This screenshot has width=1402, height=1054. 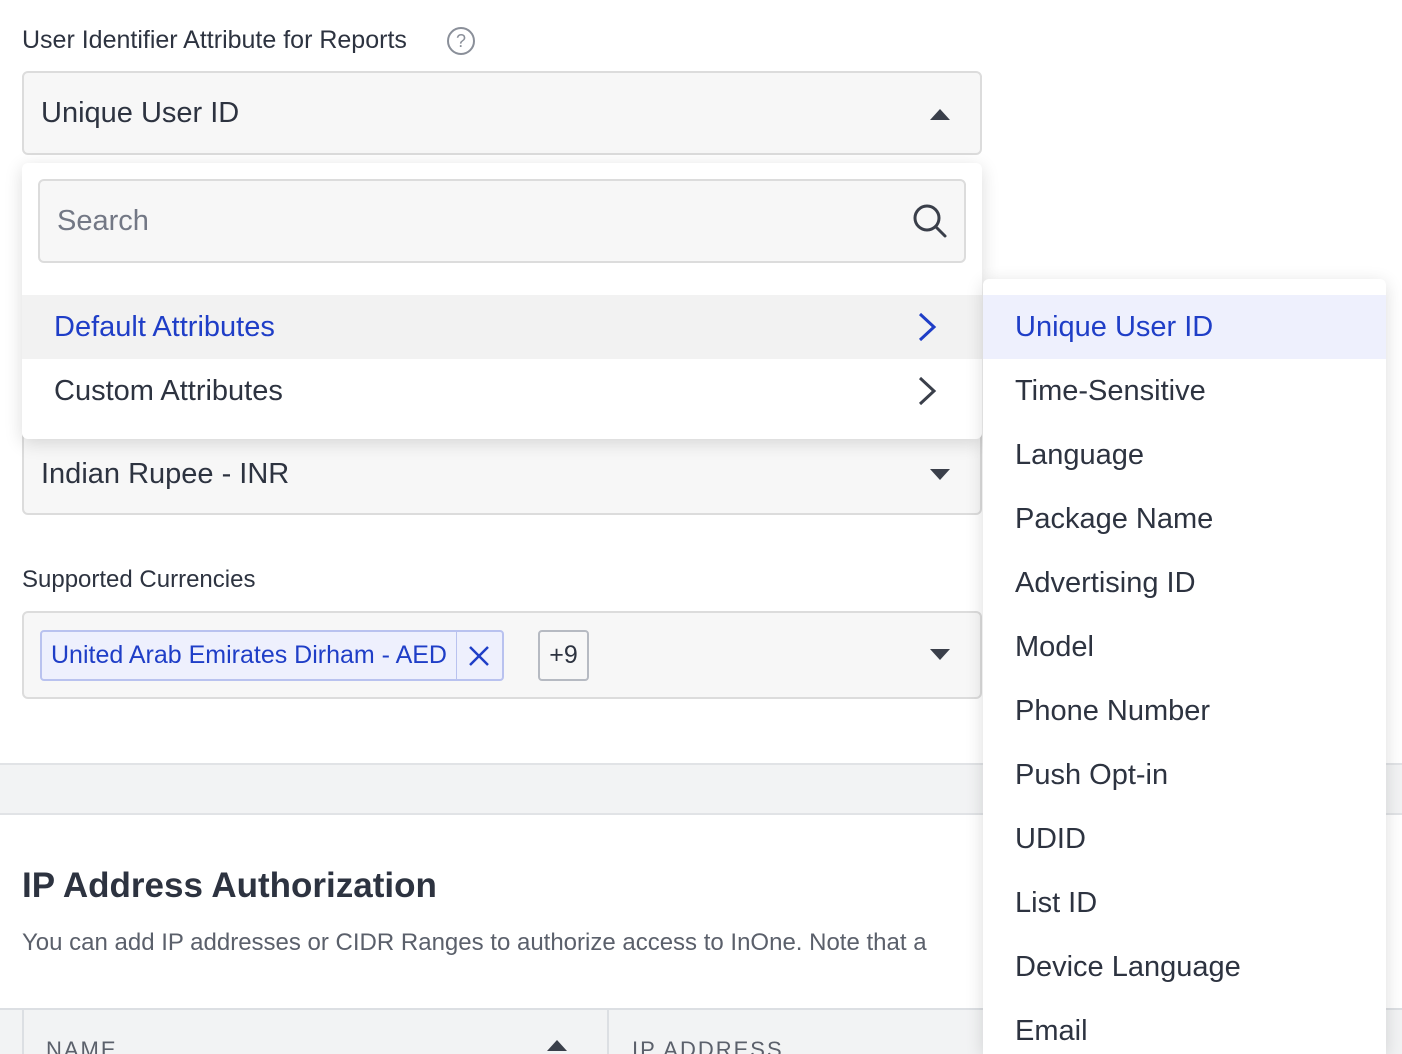 What do you see at coordinates (1184, 839) in the screenshot?
I see `submenu-item-udid: UDID` at bounding box center [1184, 839].